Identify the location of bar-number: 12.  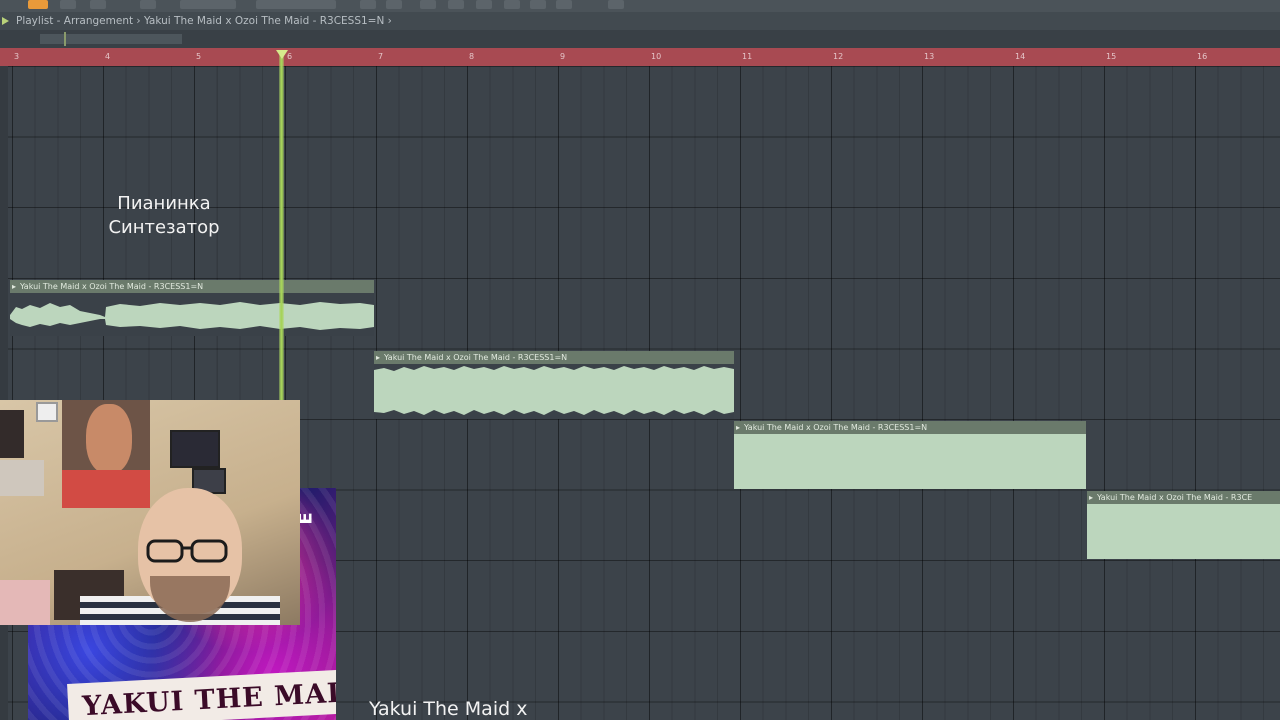
(838, 56).